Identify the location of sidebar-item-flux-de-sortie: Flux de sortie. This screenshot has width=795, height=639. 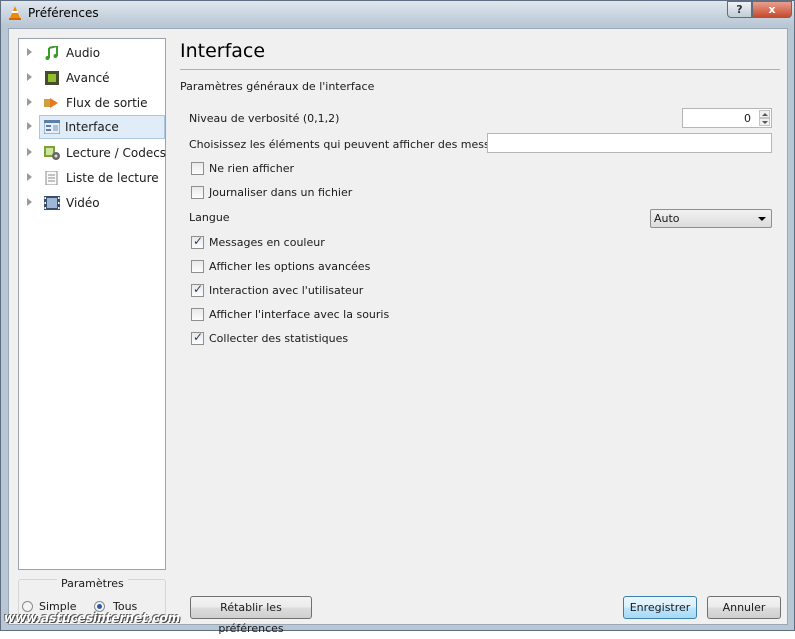
(92, 103).